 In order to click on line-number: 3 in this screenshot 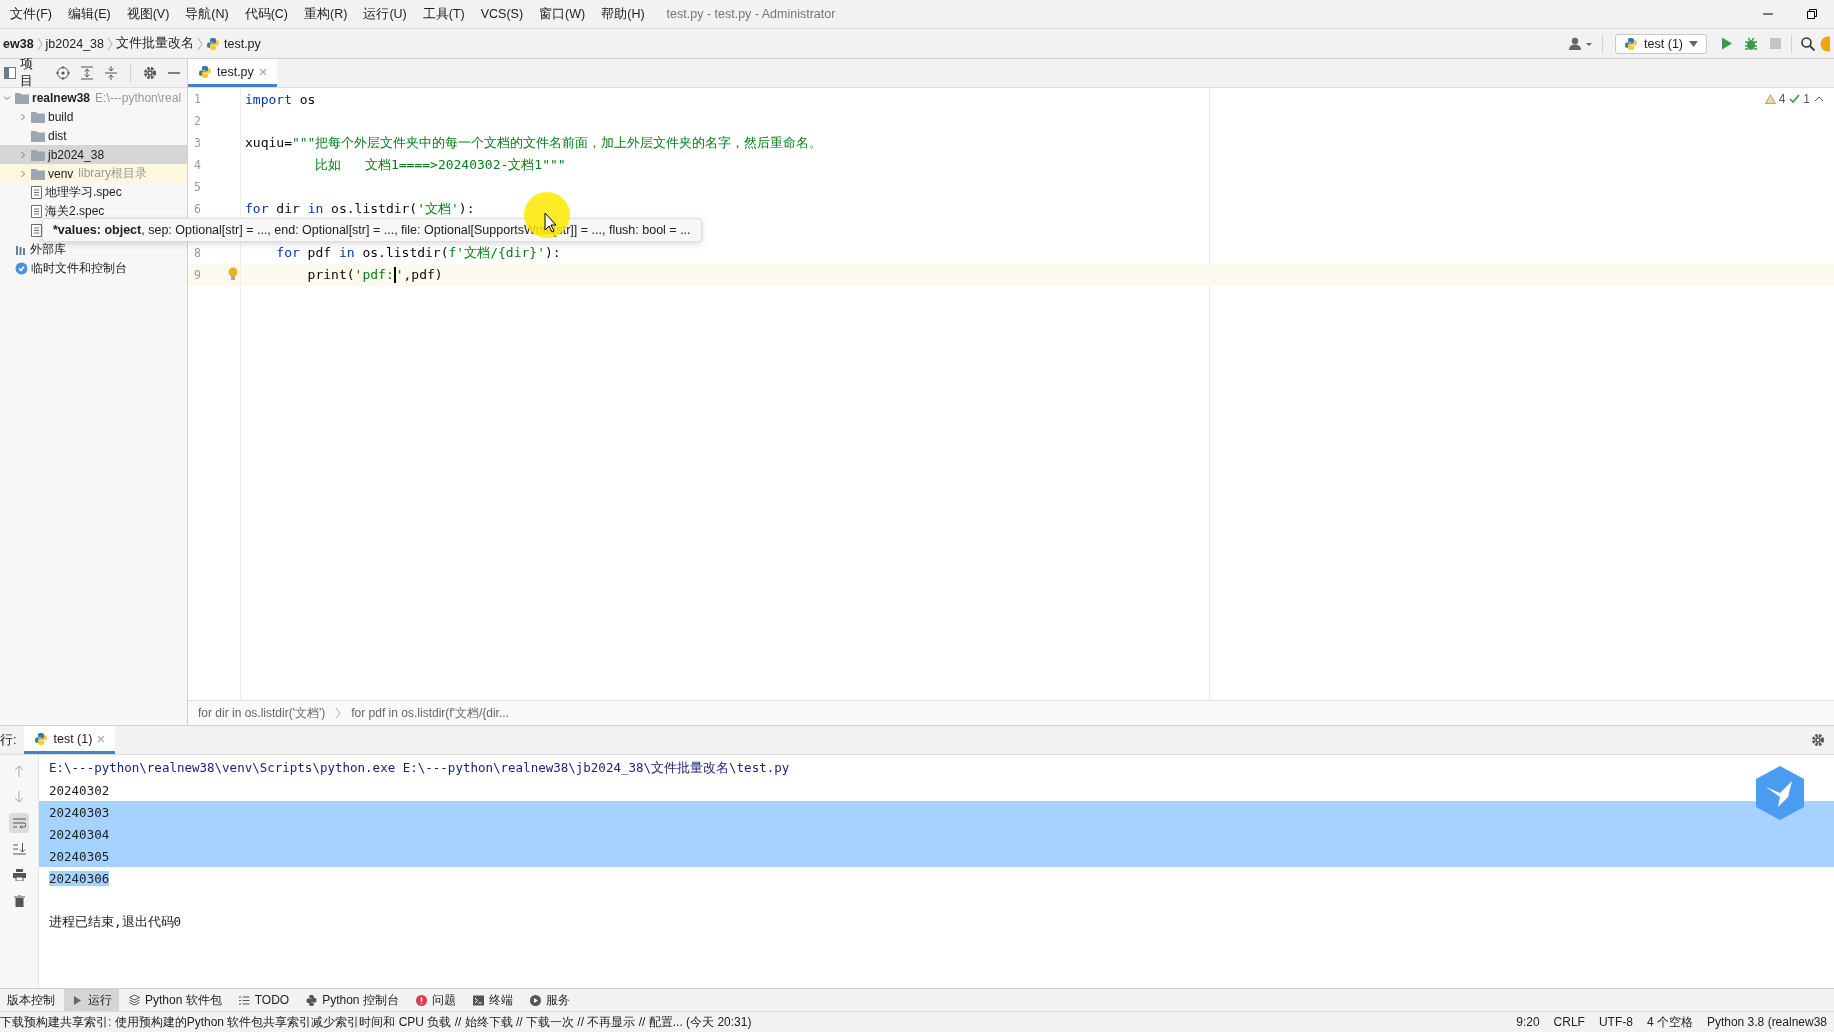, I will do `click(197, 143)`.